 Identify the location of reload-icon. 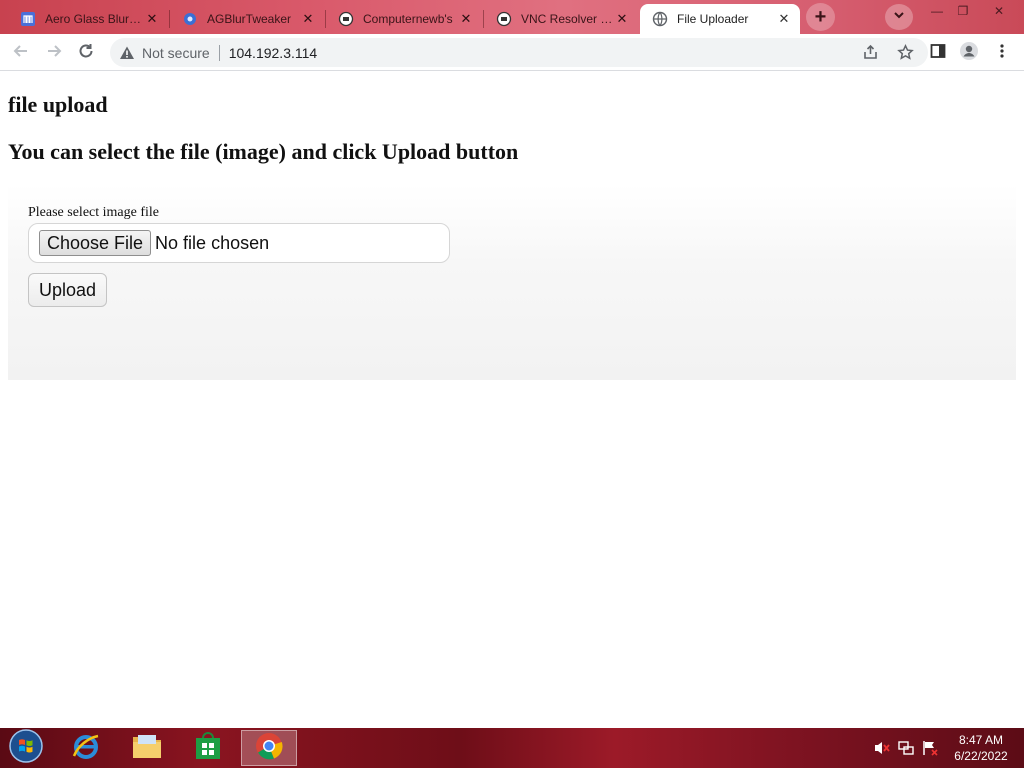
(86, 53).